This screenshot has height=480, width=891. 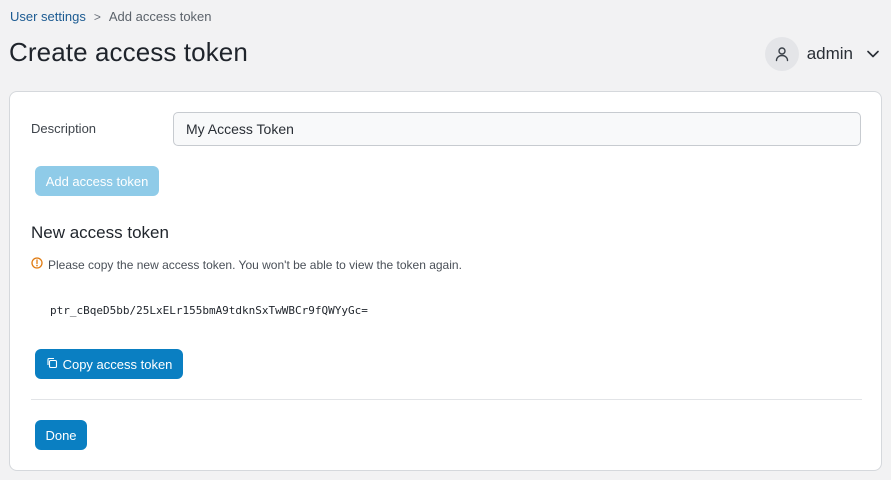 I want to click on copy-access-token-button: Copy access token, so click(x=109, y=364).